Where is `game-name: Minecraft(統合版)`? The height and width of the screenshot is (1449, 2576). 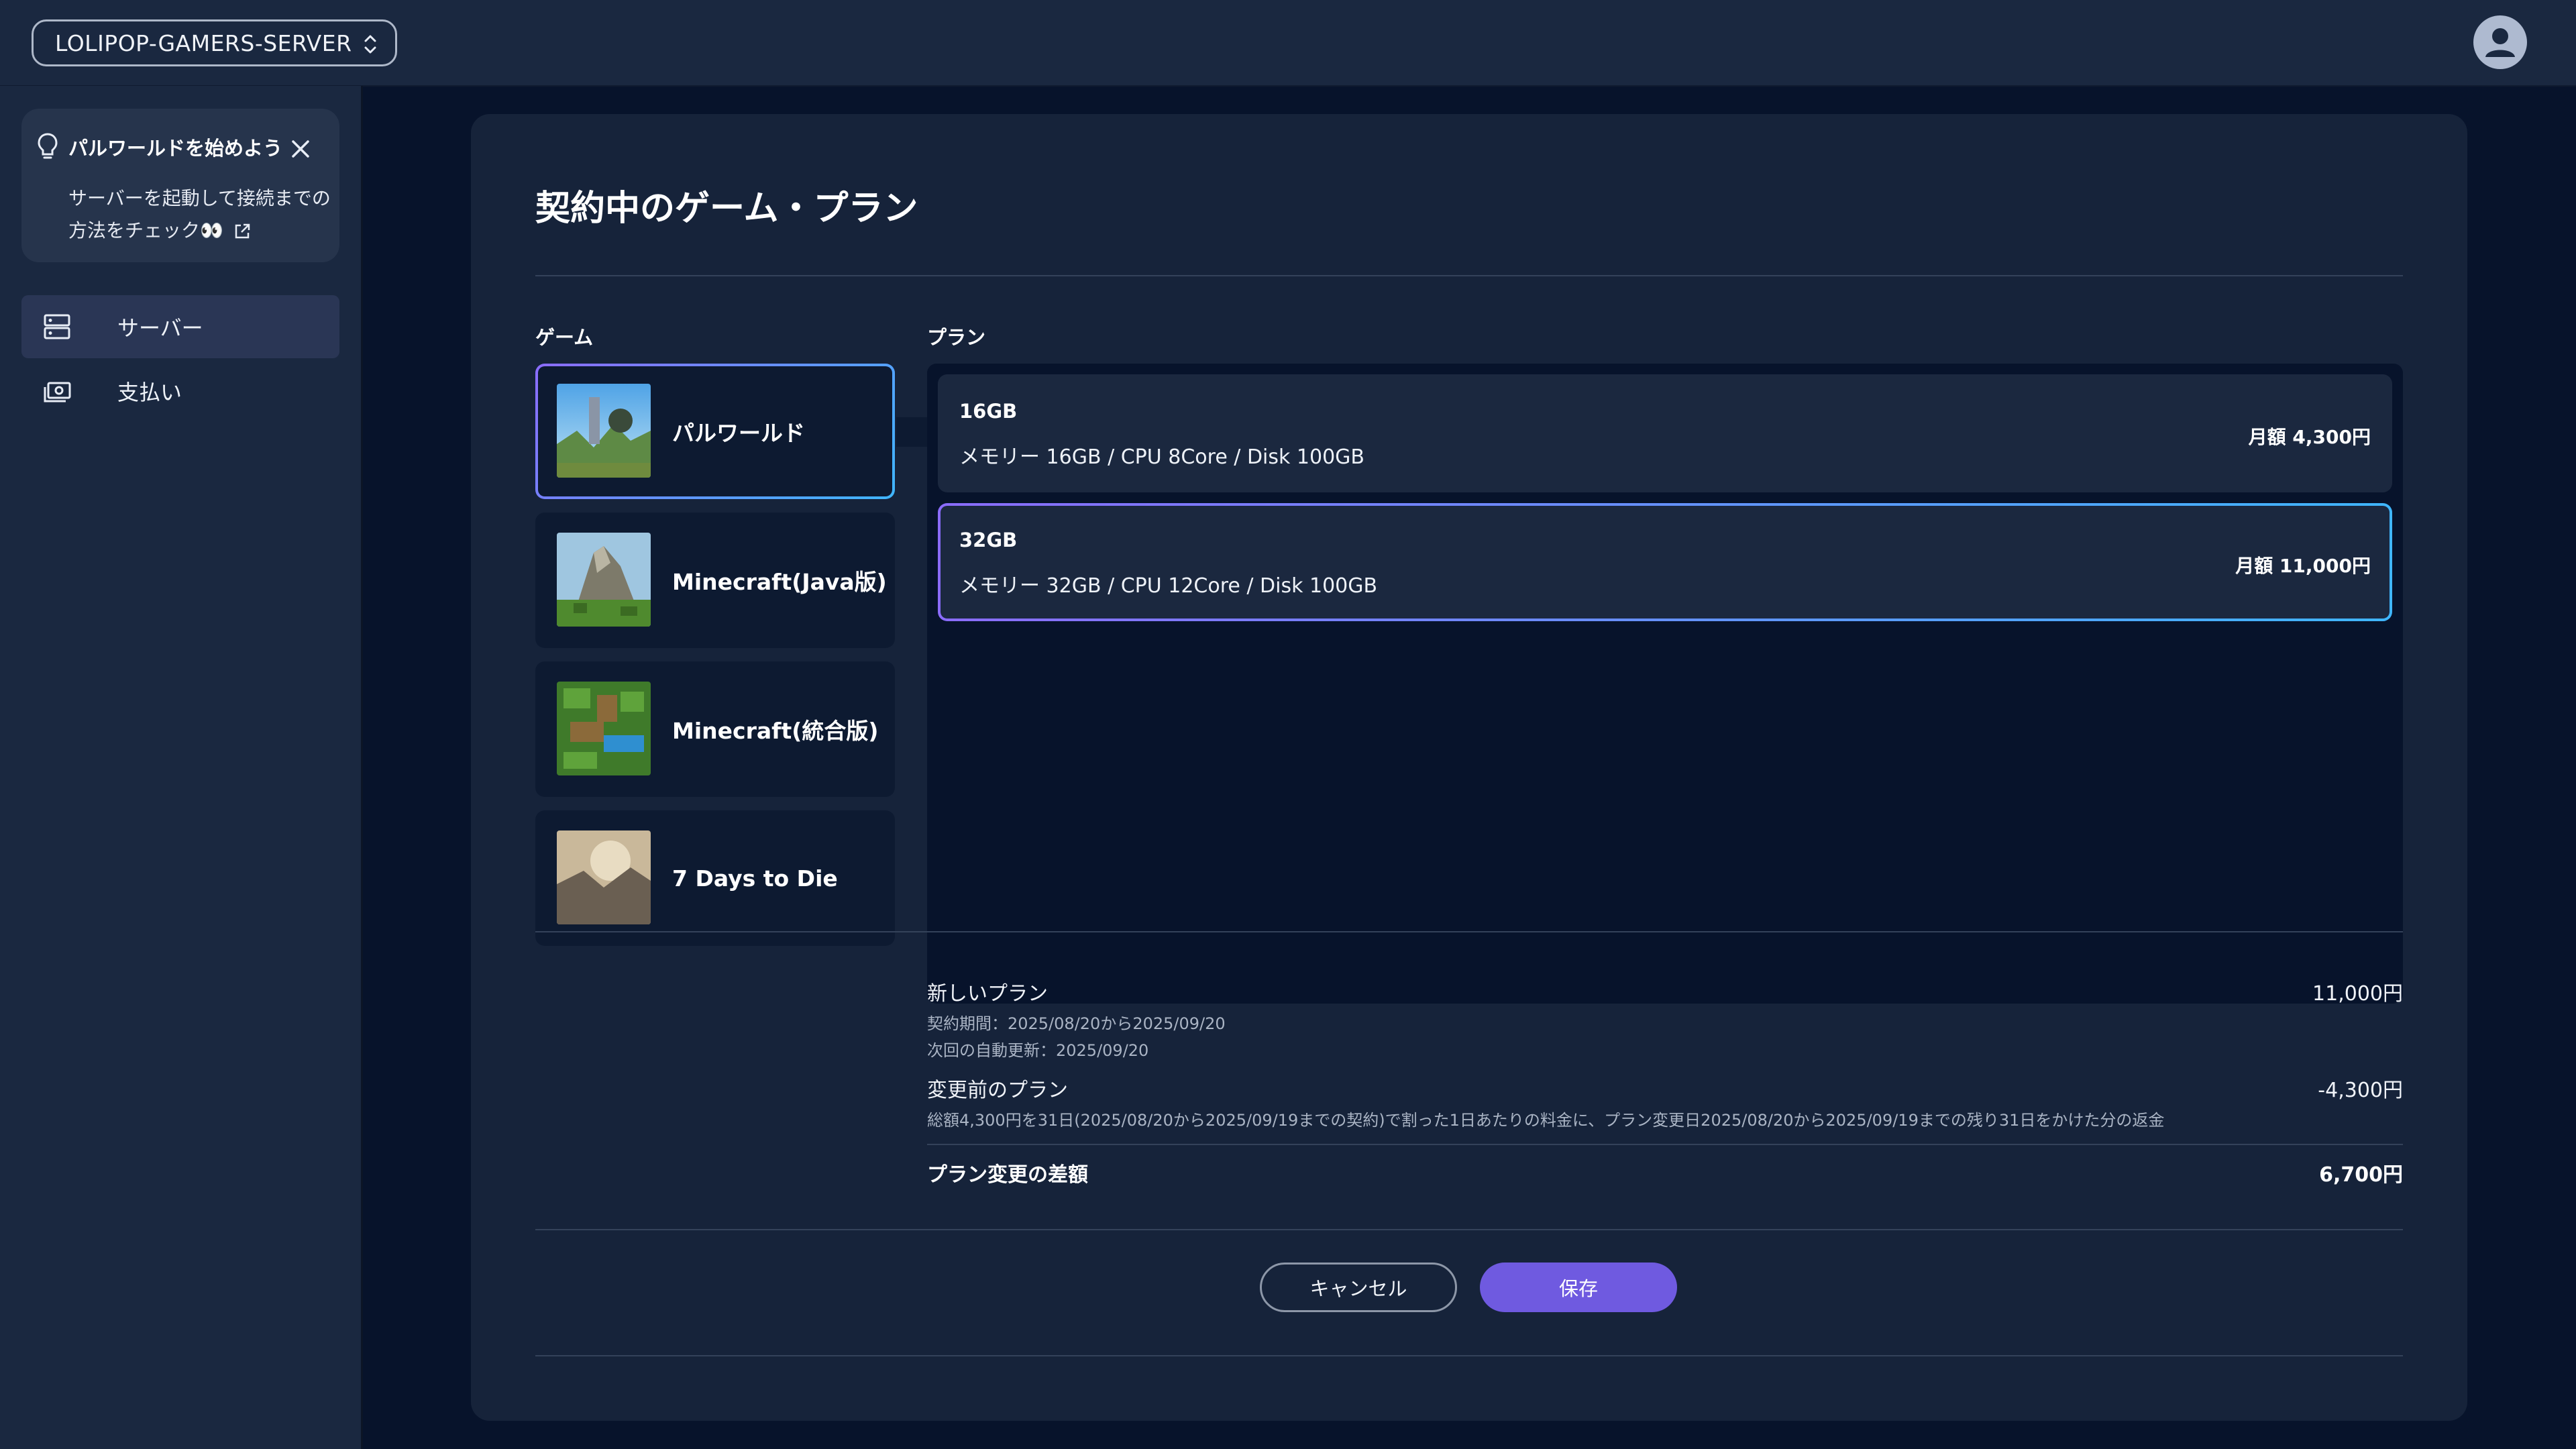
game-name: Minecraft(統合版) is located at coordinates (775, 731).